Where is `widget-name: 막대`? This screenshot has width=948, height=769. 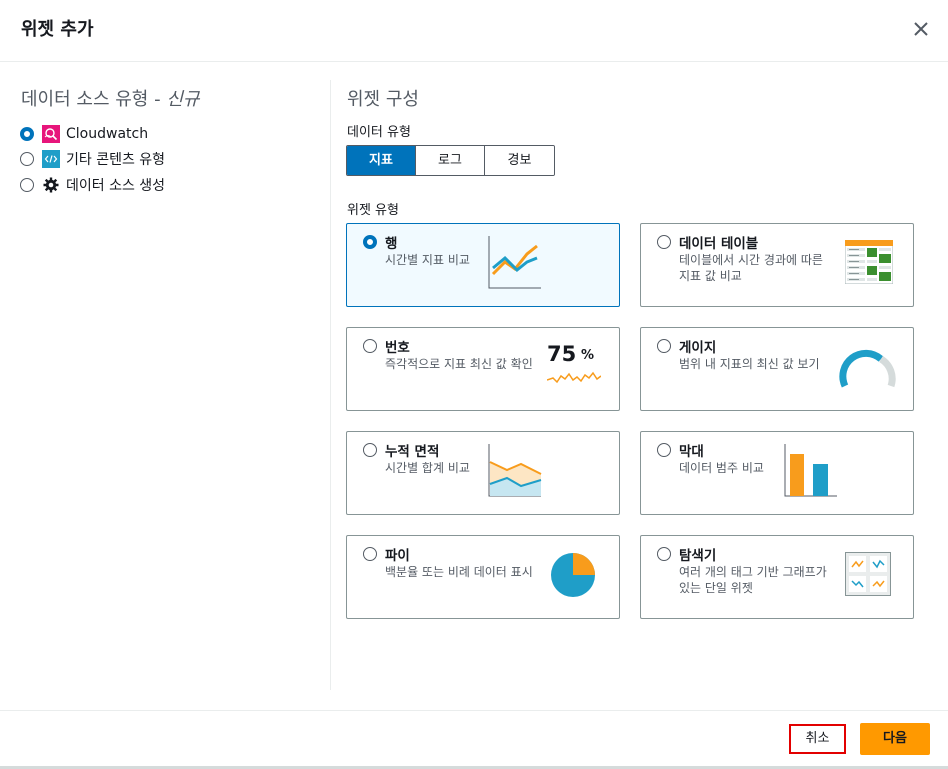
widget-name: 막대 is located at coordinates (691, 452).